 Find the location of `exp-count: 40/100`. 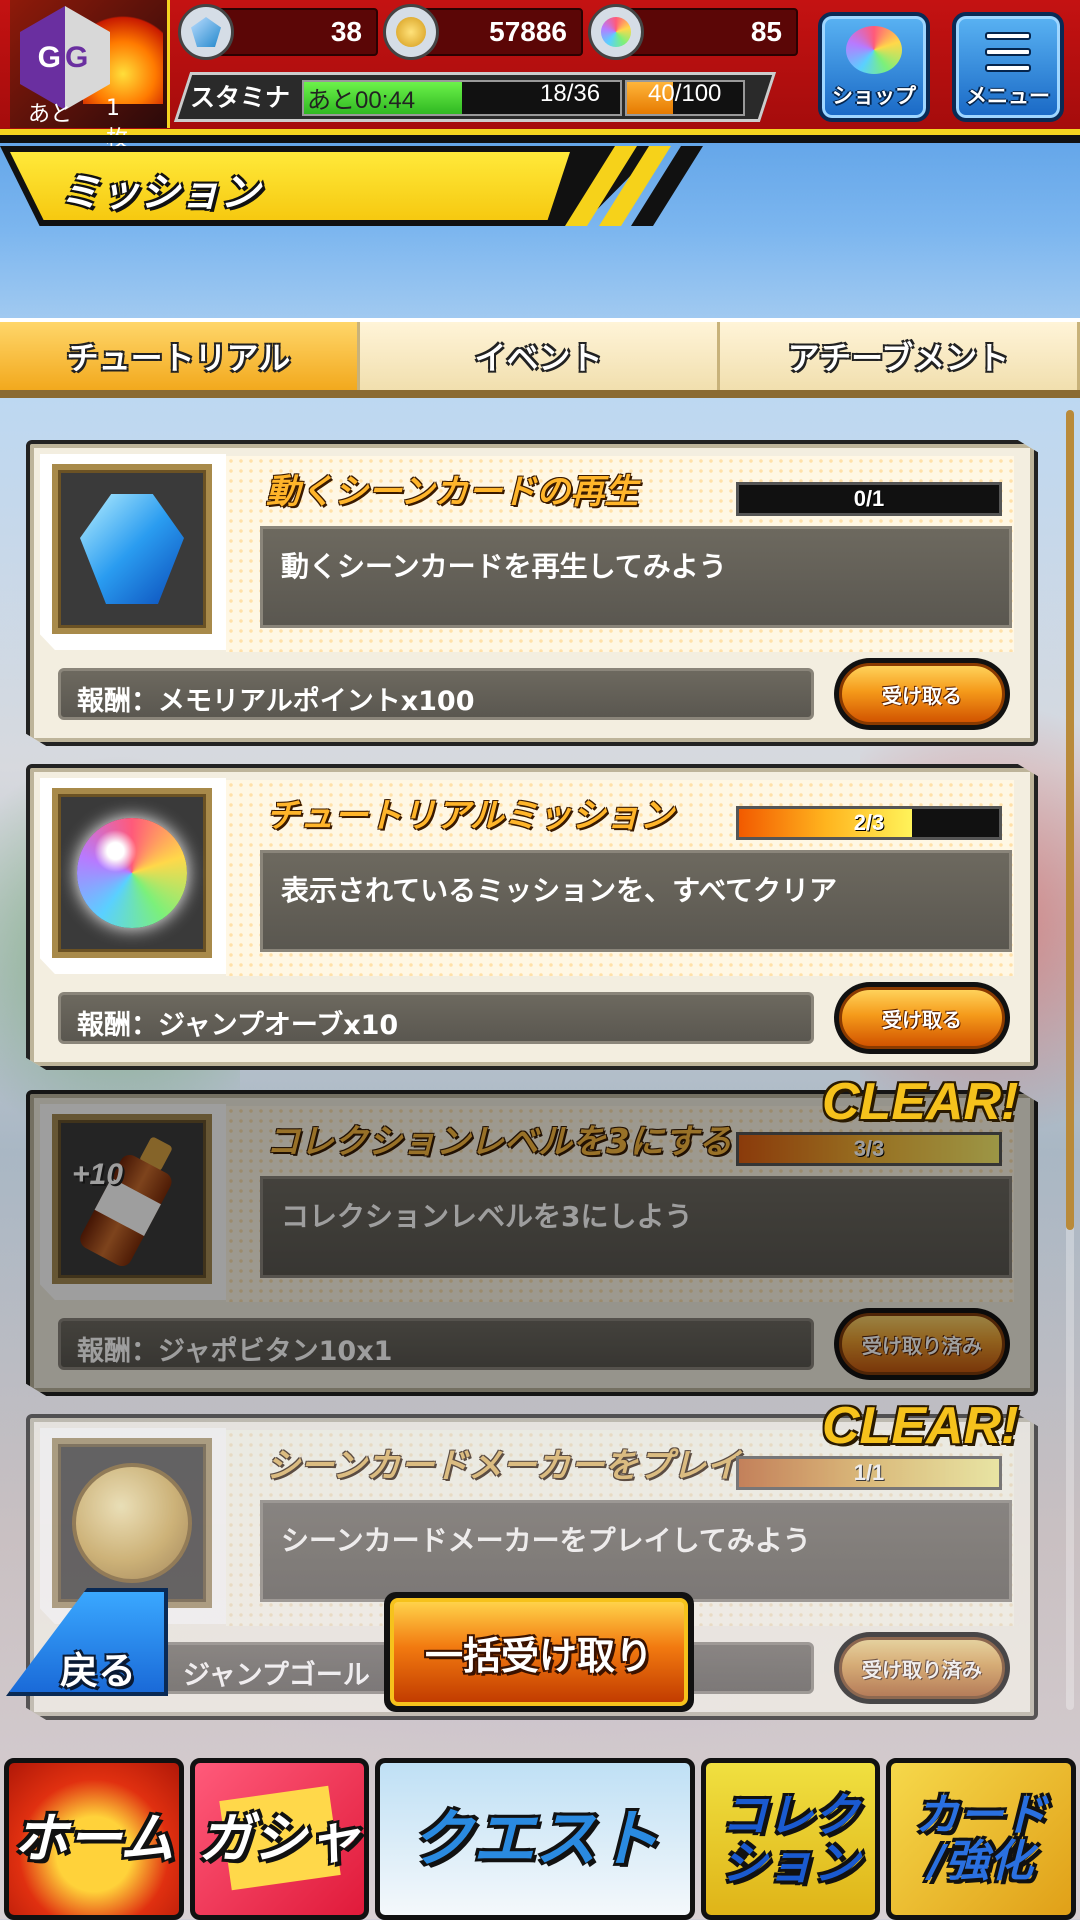

exp-count: 40/100 is located at coordinates (685, 93).